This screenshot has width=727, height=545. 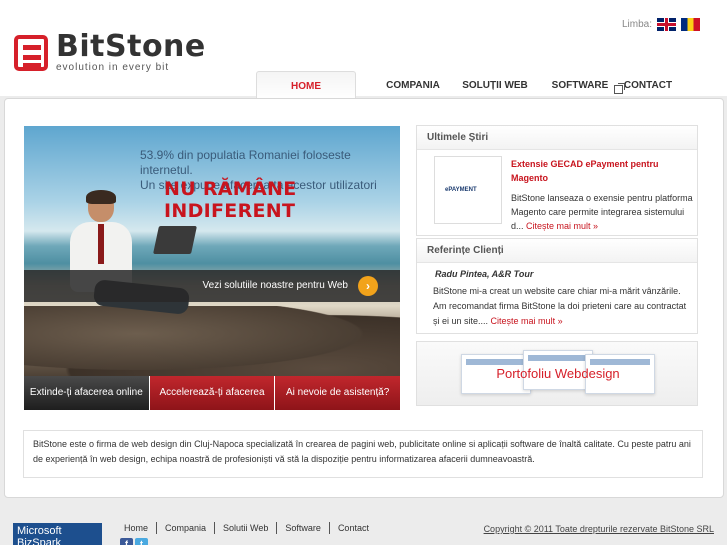 I want to click on site-logo: BitStone evolution in every bit, so click(x=109, y=53).